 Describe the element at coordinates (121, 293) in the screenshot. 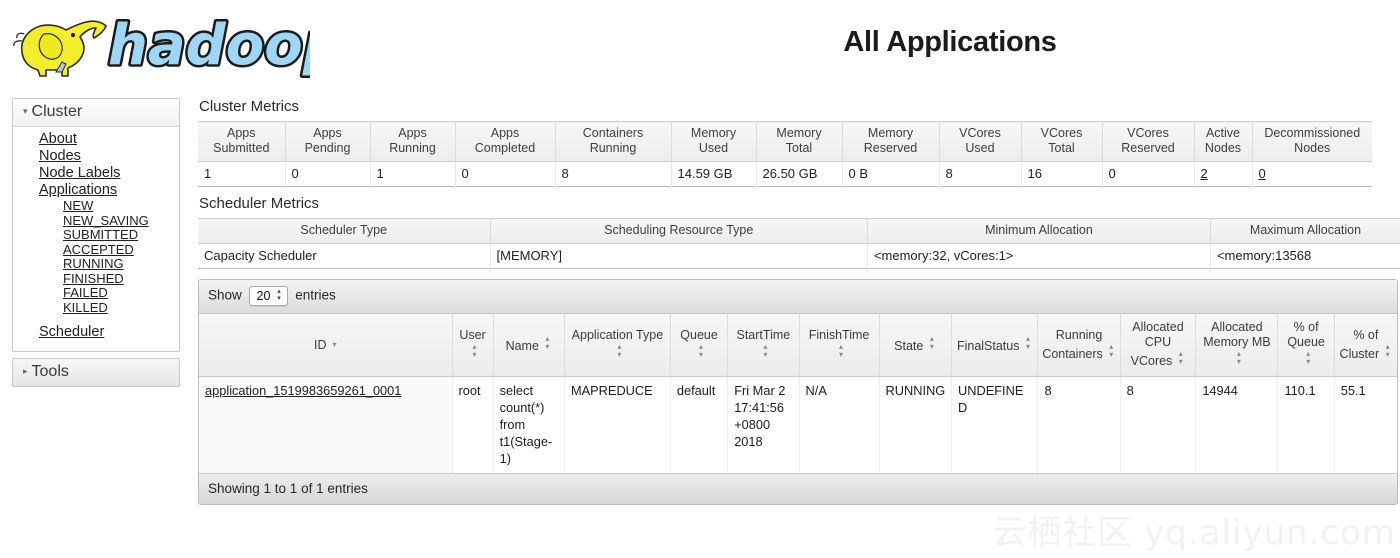

I see `sidebar-item-failed: FAILED` at that location.